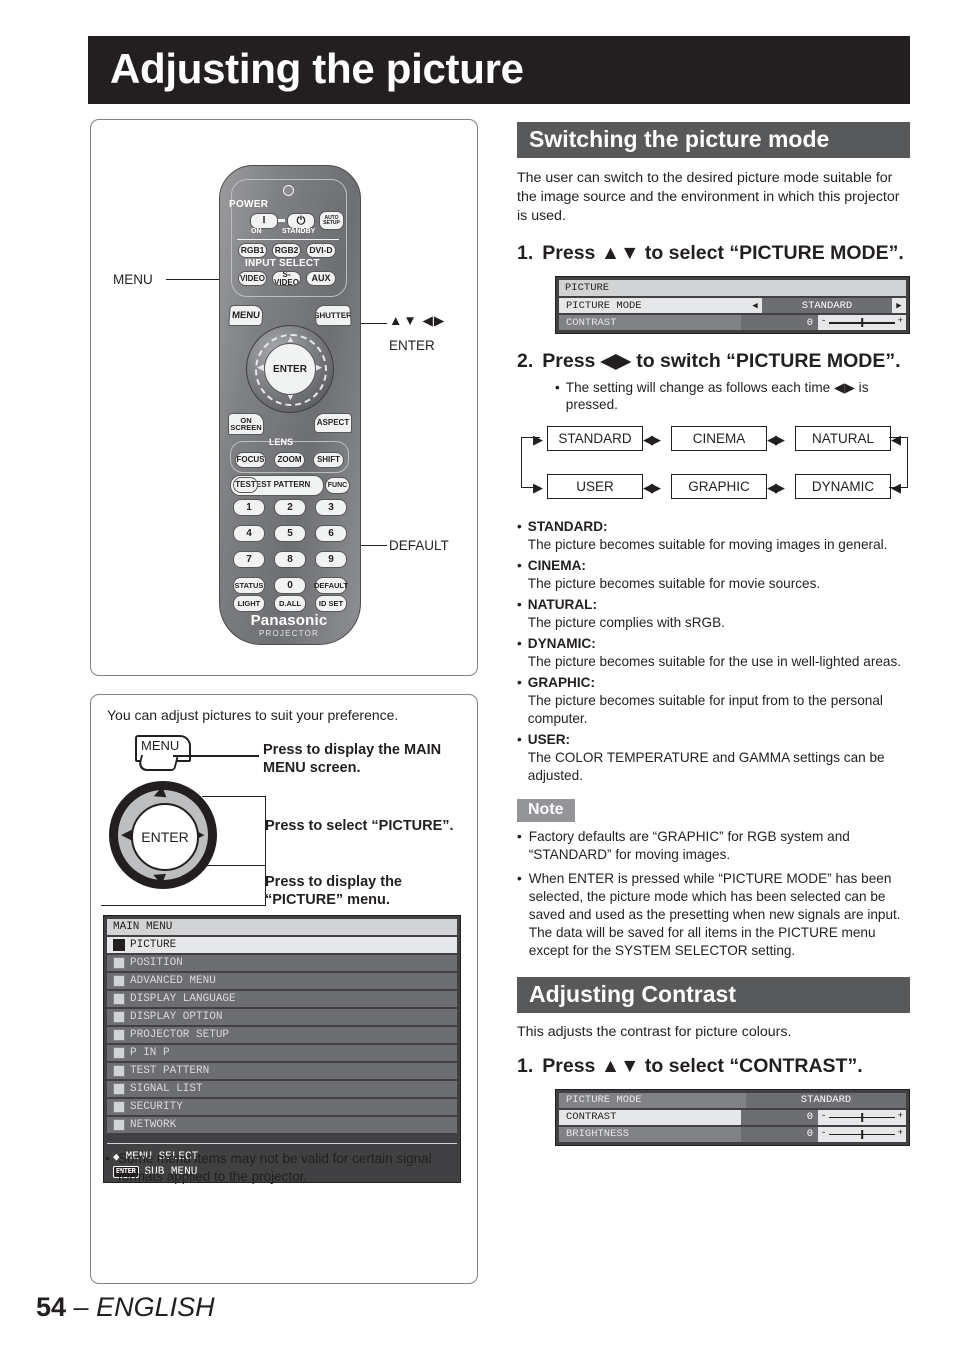 The width and height of the screenshot is (954, 1350). What do you see at coordinates (525, 361) in the screenshot?
I see `switching-step-2-number: 2.` at bounding box center [525, 361].